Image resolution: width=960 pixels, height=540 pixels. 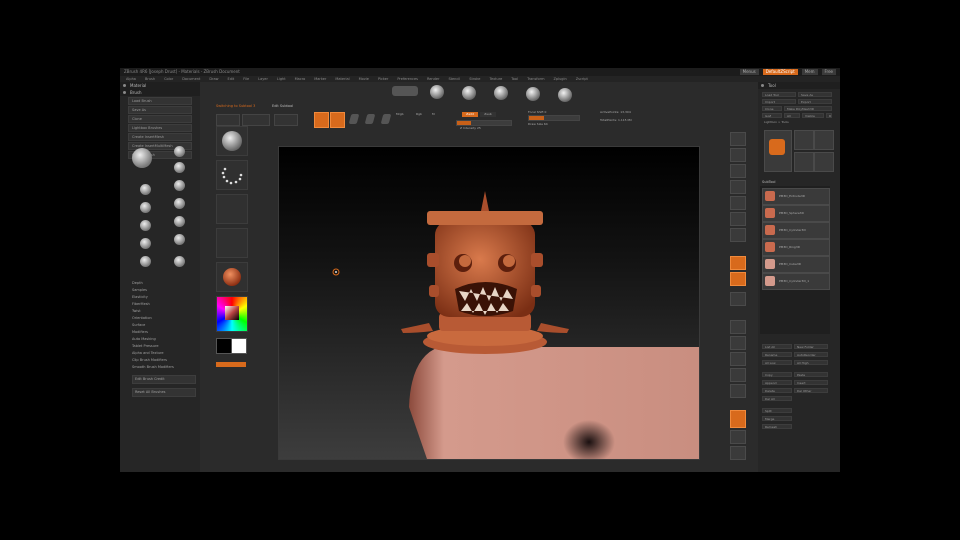 I want to click on alpha-selector, so click(x=232, y=209).